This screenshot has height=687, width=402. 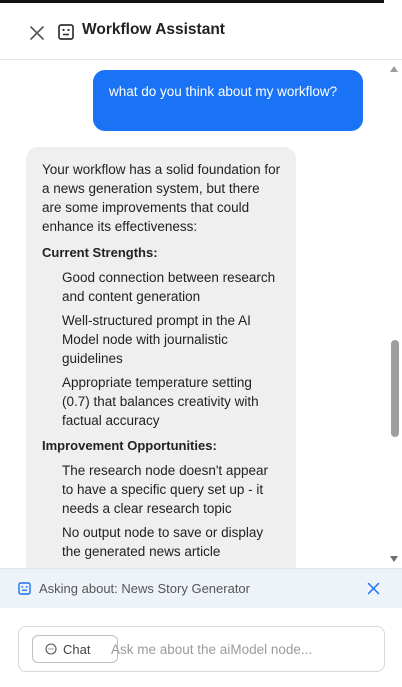 I want to click on user-message: what do you think about my workflow?, so click(x=228, y=100).